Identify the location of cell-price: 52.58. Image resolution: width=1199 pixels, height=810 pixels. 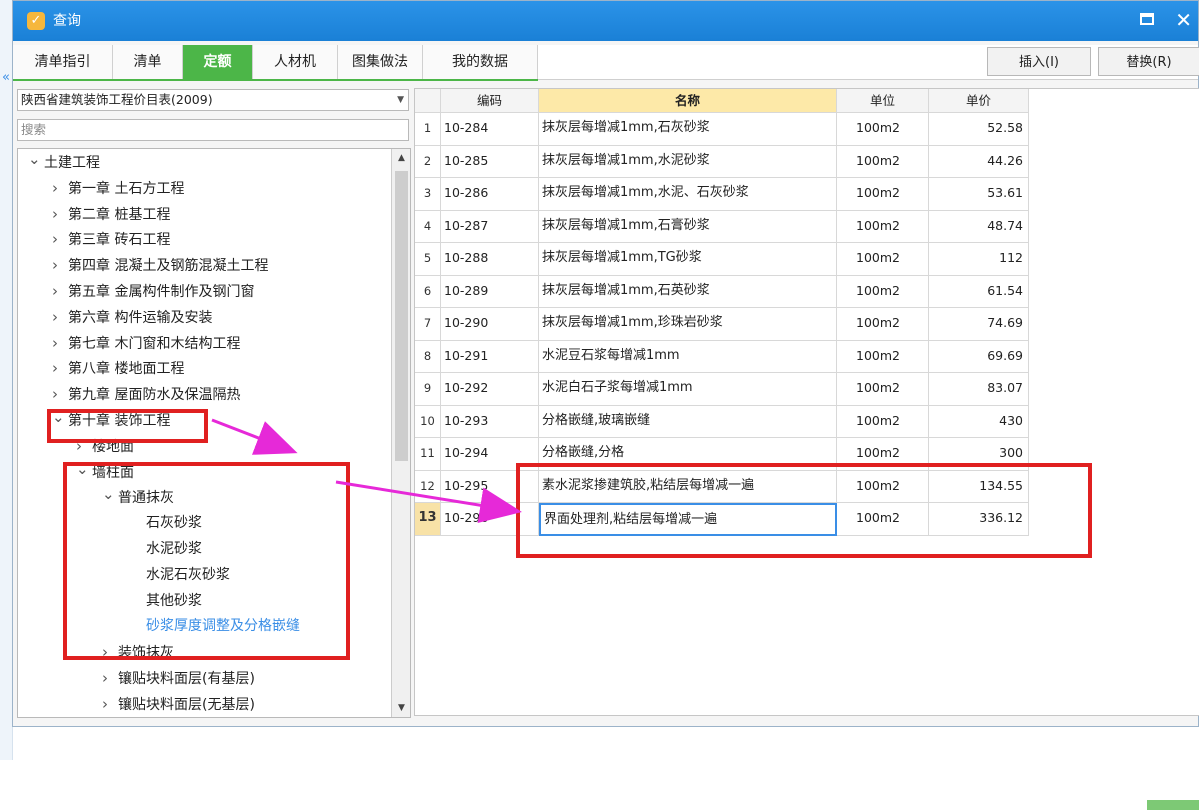
(979, 129).